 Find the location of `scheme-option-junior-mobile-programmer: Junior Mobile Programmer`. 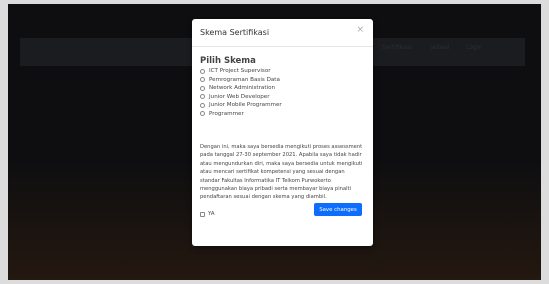

scheme-option-junior-mobile-programmer: Junior Mobile Programmer is located at coordinates (241, 105).